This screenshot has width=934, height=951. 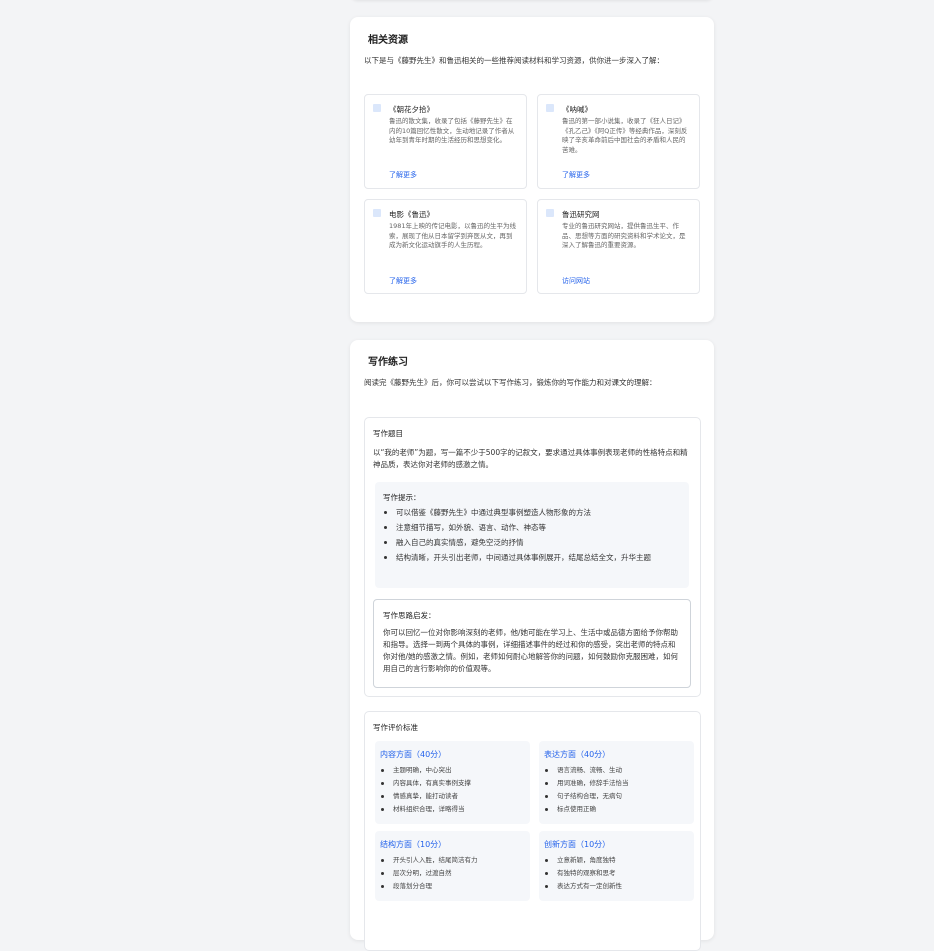 I want to click on tip-item: 注意细节描写，如外貌、语言、动作、神态等, so click(x=531, y=527).